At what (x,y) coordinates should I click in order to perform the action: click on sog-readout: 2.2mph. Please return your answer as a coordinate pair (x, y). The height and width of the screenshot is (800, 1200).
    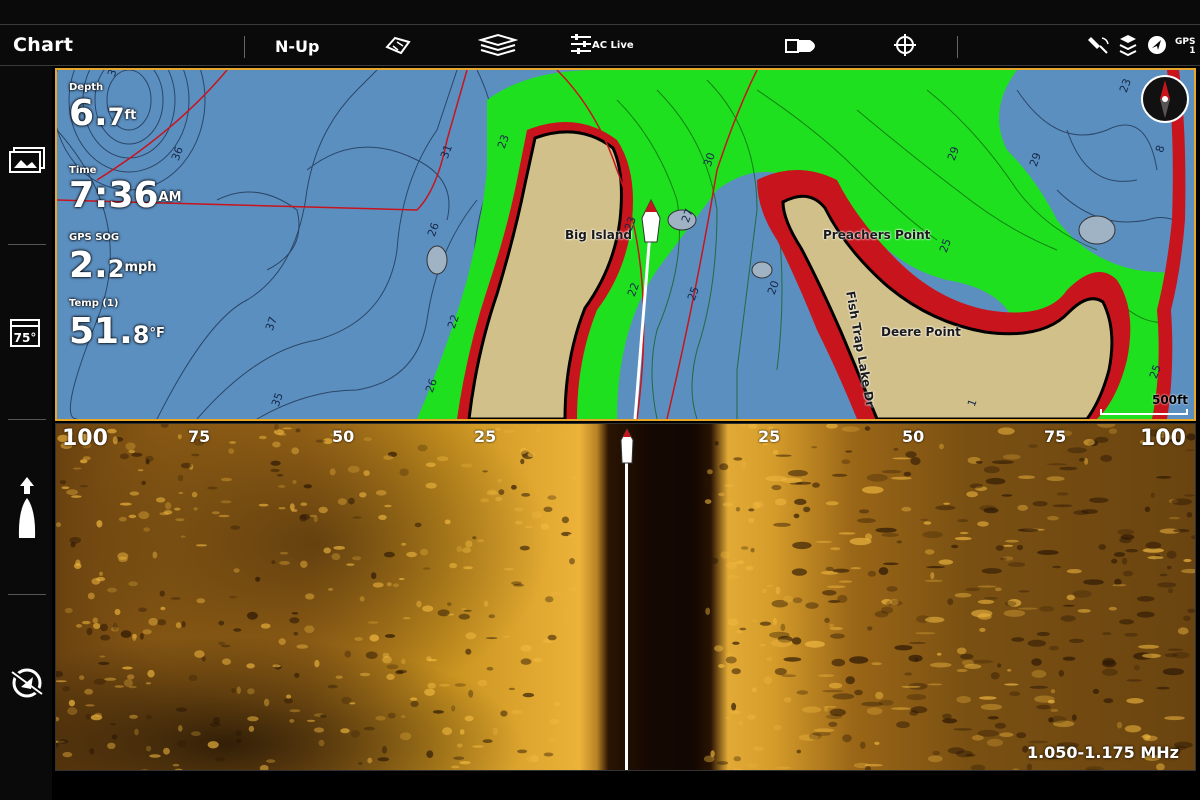
    Looking at the image, I should click on (113, 267).